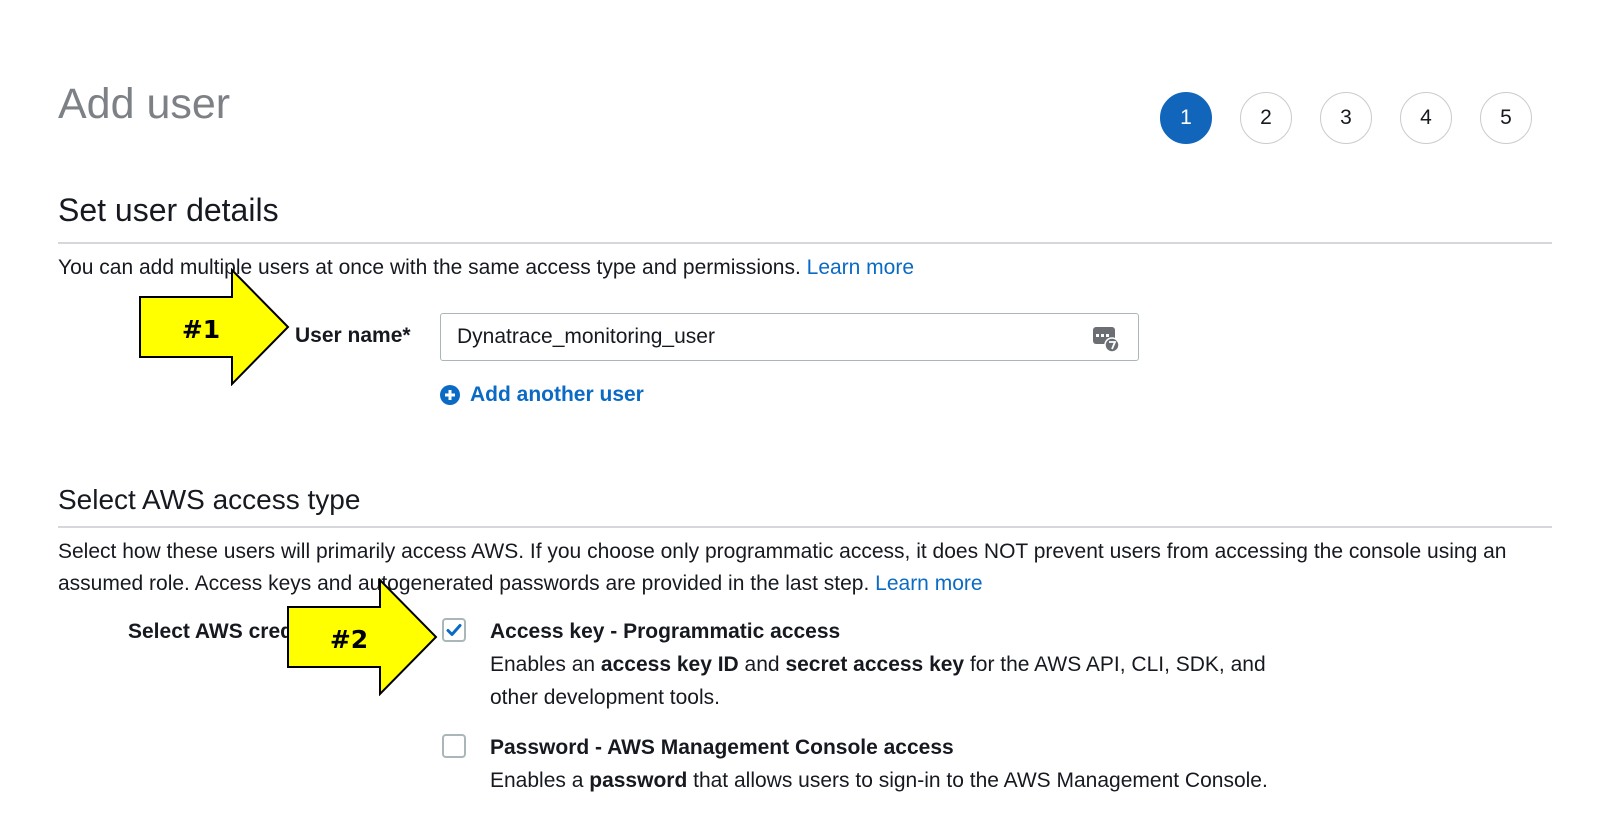 This screenshot has height=836, width=1612. What do you see at coordinates (450, 395) in the screenshot?
I see `plus-circle-icon` at bounding box center [450, 395].